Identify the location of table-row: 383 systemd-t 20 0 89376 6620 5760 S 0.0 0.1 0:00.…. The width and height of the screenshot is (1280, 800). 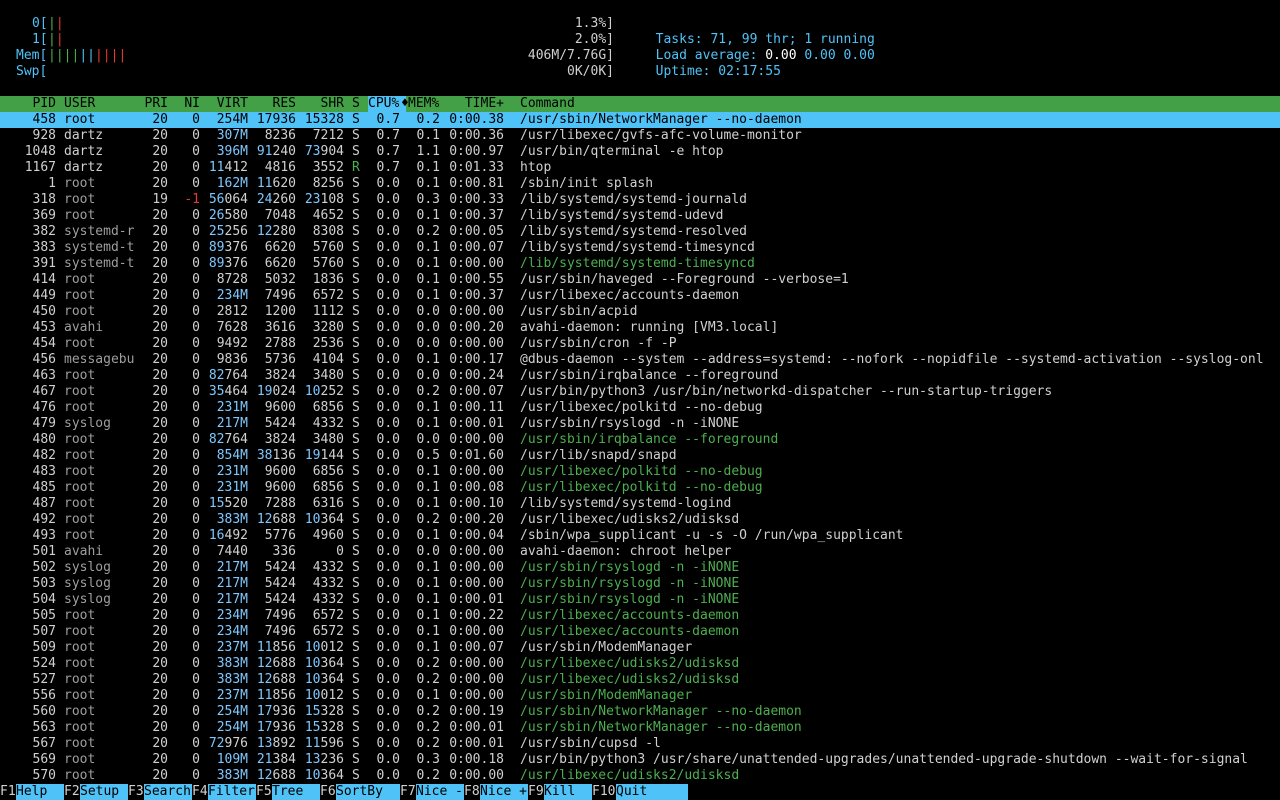
(640, 248).